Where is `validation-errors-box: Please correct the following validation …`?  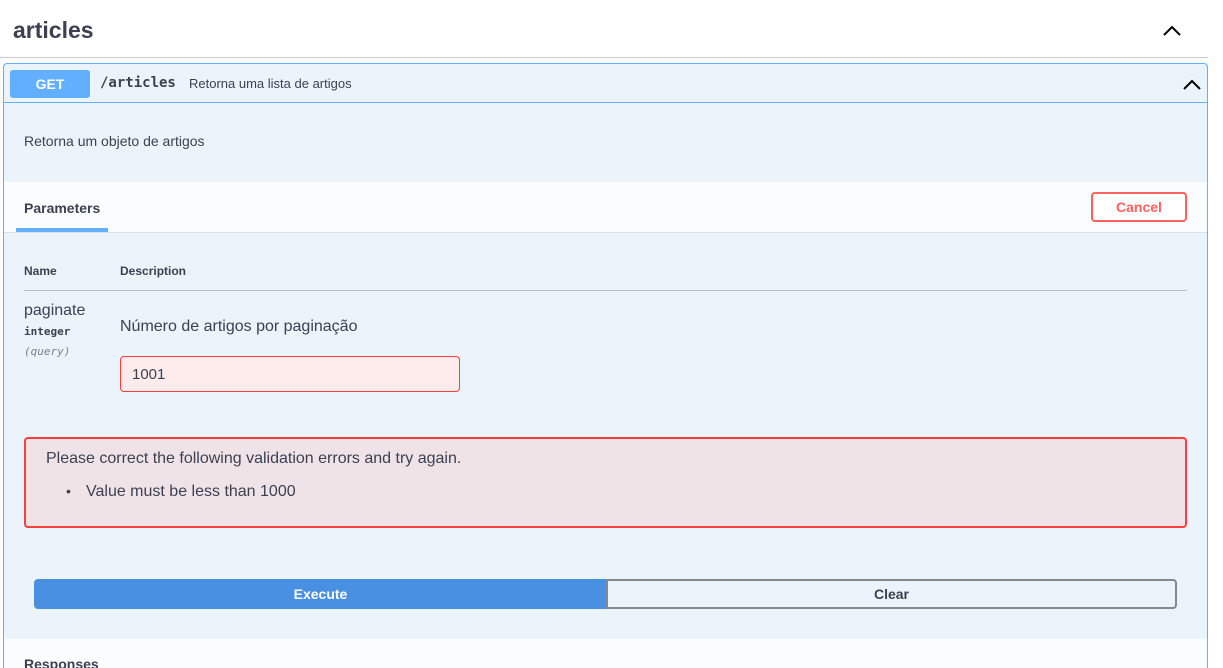
validation-errors-box: Please correct the following validation … is located at coordinates (605, 482).